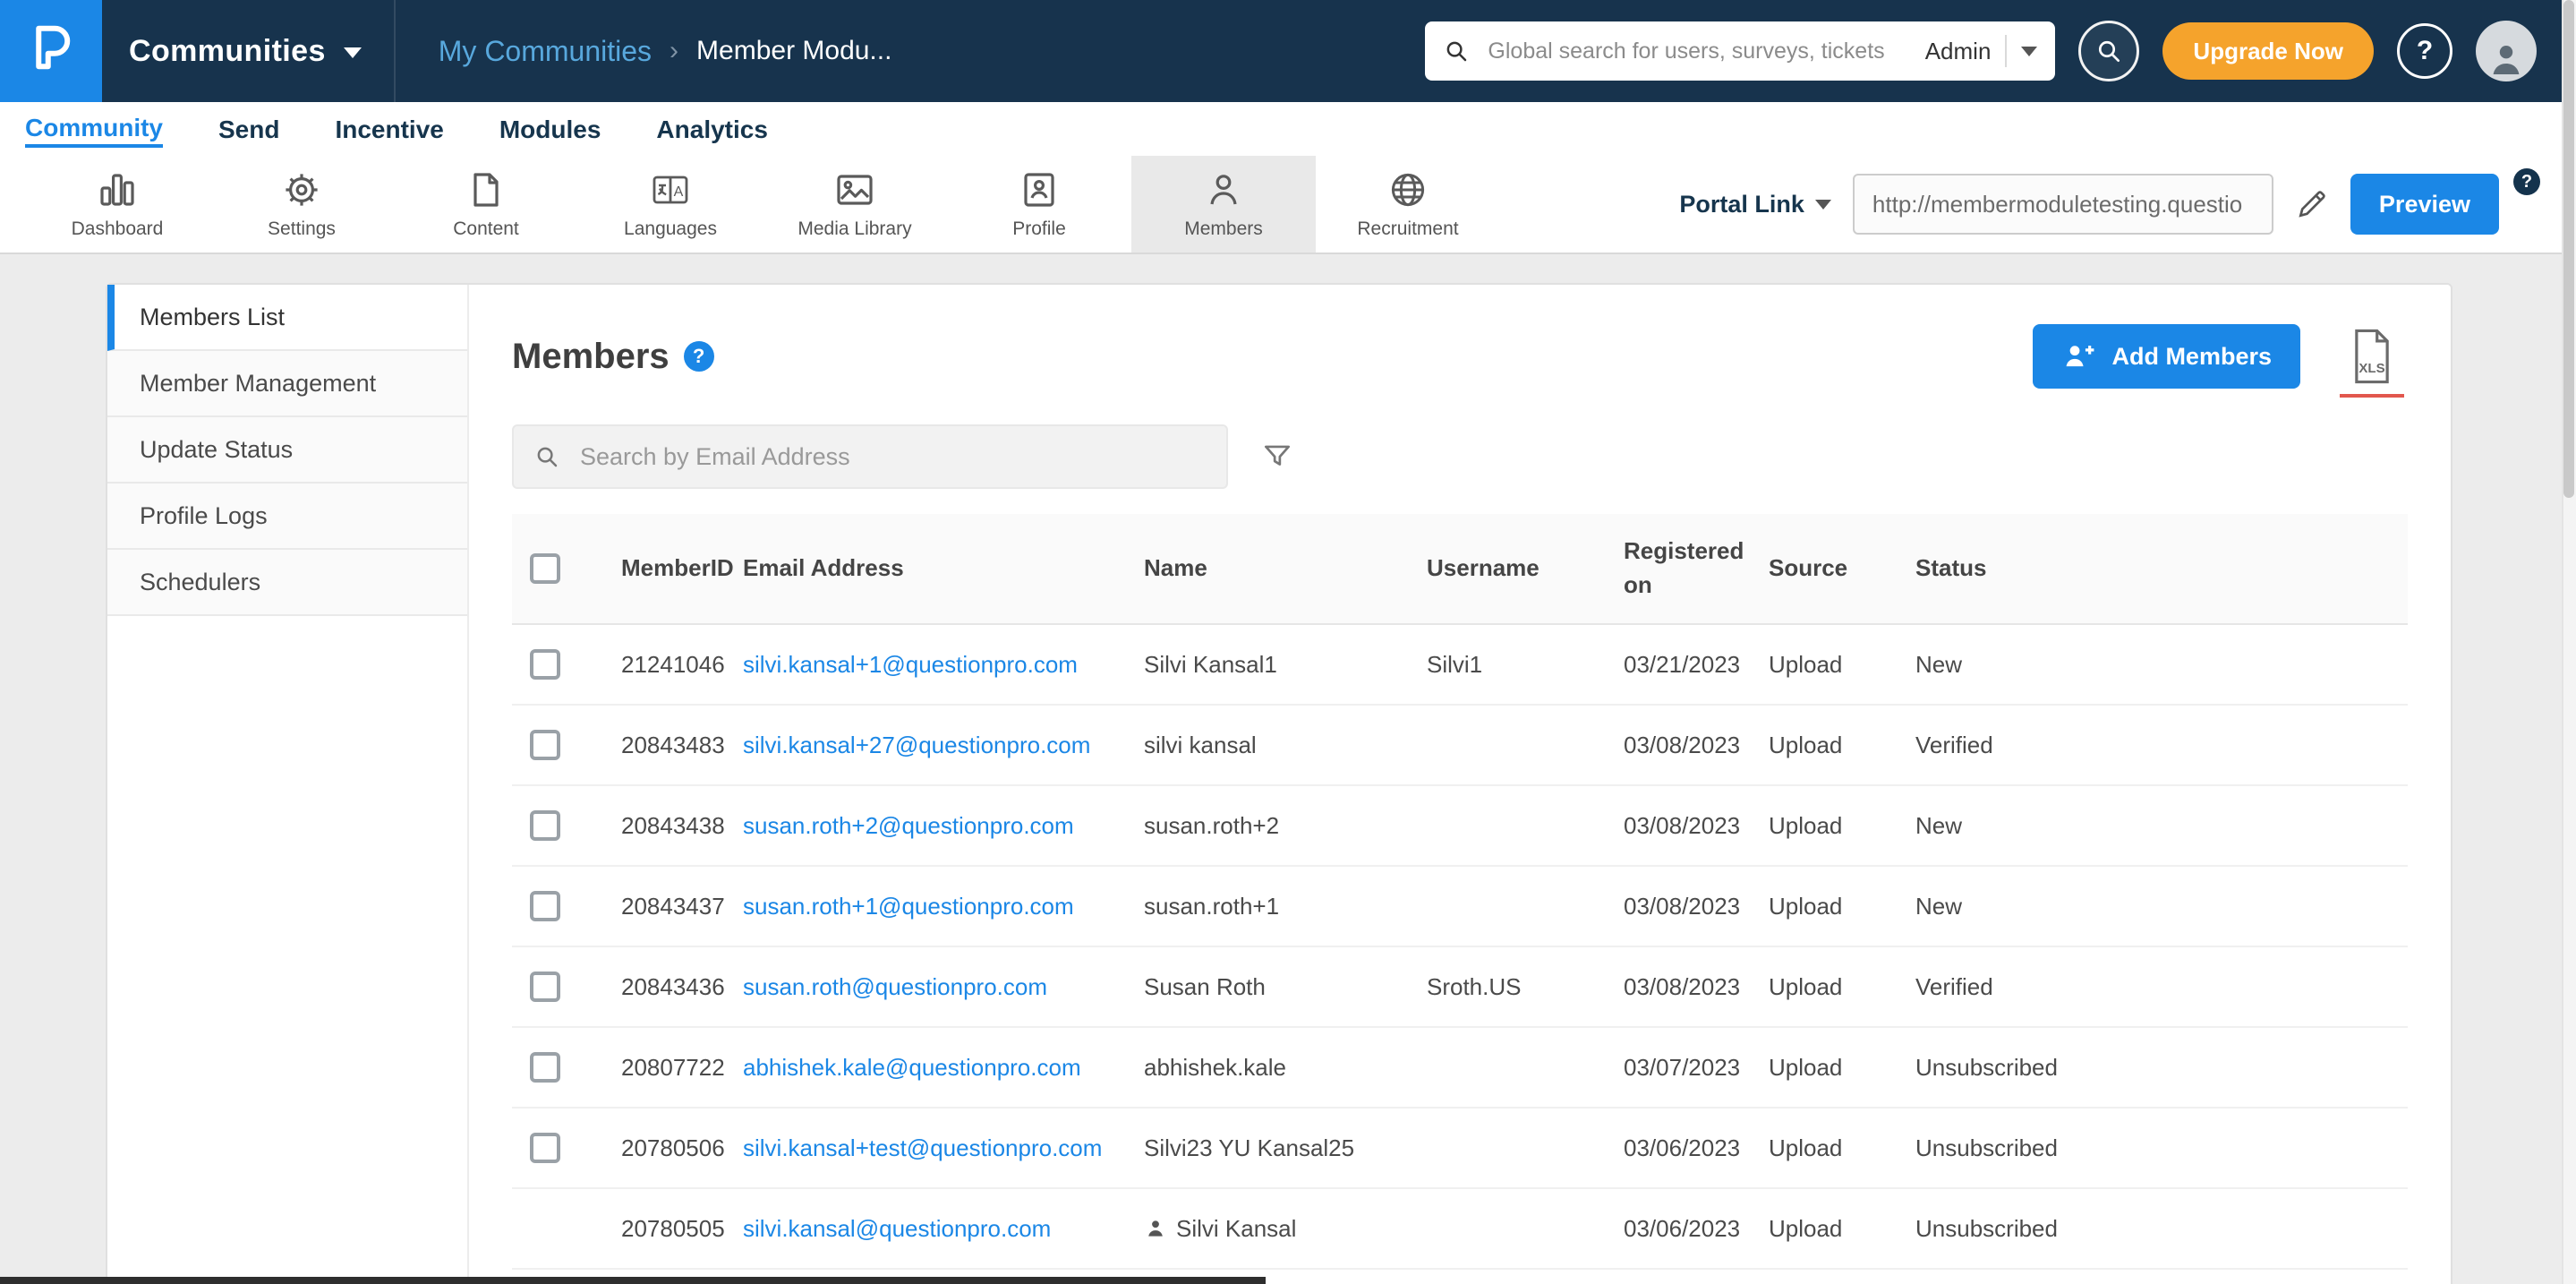 The width and height of the screenshot is (2576, 1284). Describe the element at coordinates (287, 384) in the screenshot. I see `sidebar-item-member-management: Member Management` at that location.